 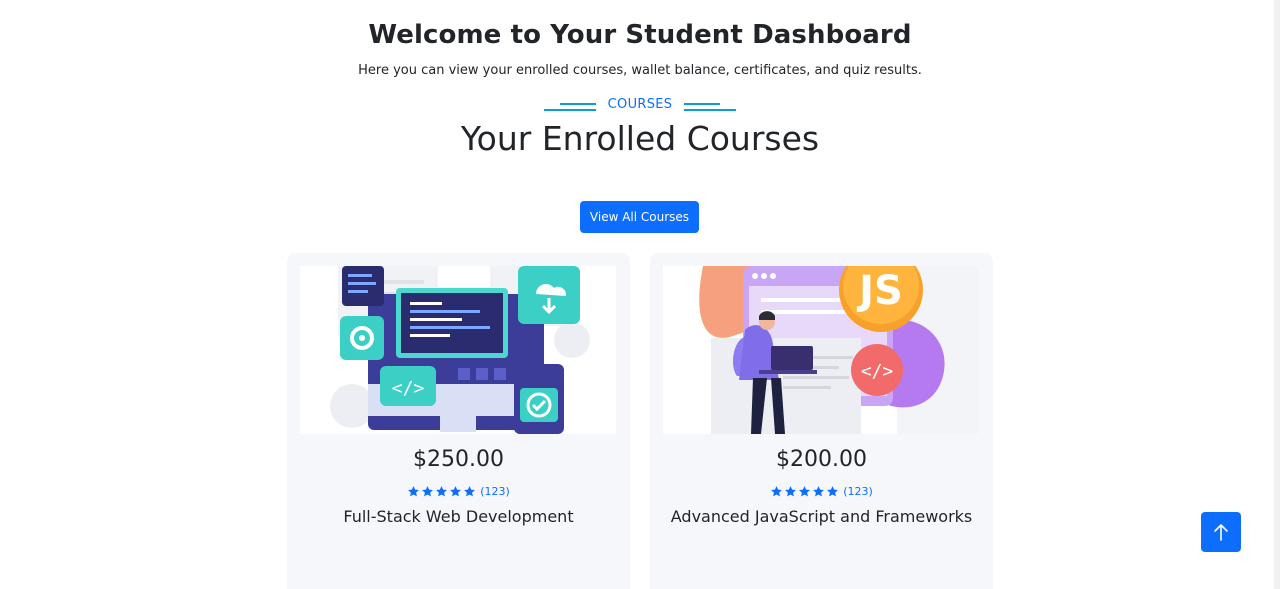 I want to click on scroll-to-top-button, so click(x=1221, y=532).